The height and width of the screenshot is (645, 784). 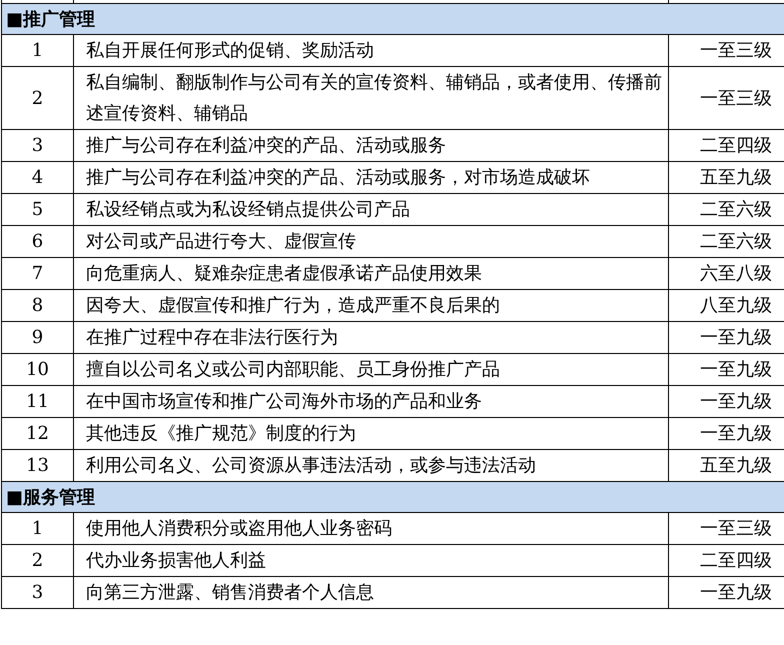 What do you see at coordinates (338, 178) in the screenshot?
I see `violation-text: 推广与公司存在利益冲突的产品、活动或服务，对市场造成破坏` at bounding box center [338, 178].